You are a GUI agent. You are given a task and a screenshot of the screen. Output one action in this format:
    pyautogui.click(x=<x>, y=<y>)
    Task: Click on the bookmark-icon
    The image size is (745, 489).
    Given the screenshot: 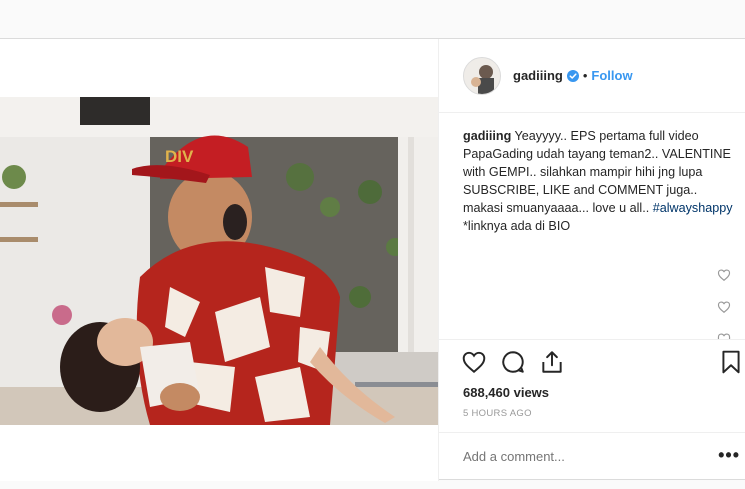 What is the action you would take?
    pyautogui.click(x=731, y=362)
    